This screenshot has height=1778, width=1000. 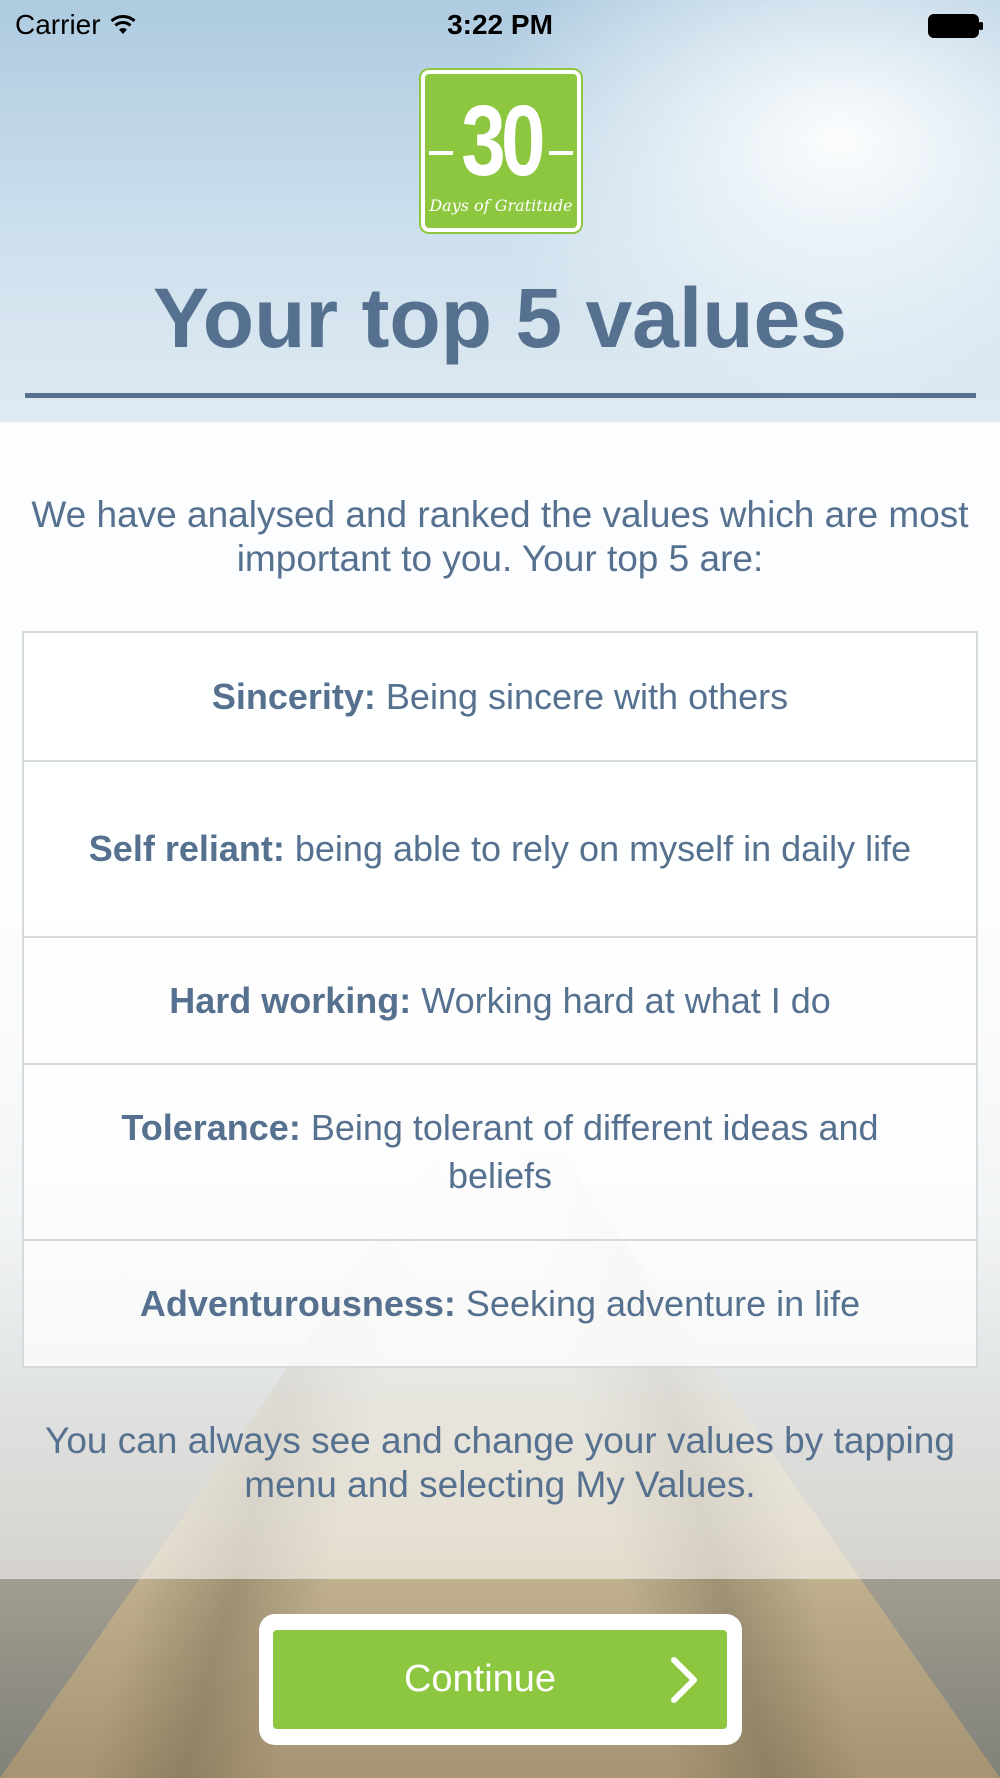 What do you see at coordinates (211, 1127) in the screenshot?
I see `value-name: Tolerance:` at bounding box center [211, 1127].